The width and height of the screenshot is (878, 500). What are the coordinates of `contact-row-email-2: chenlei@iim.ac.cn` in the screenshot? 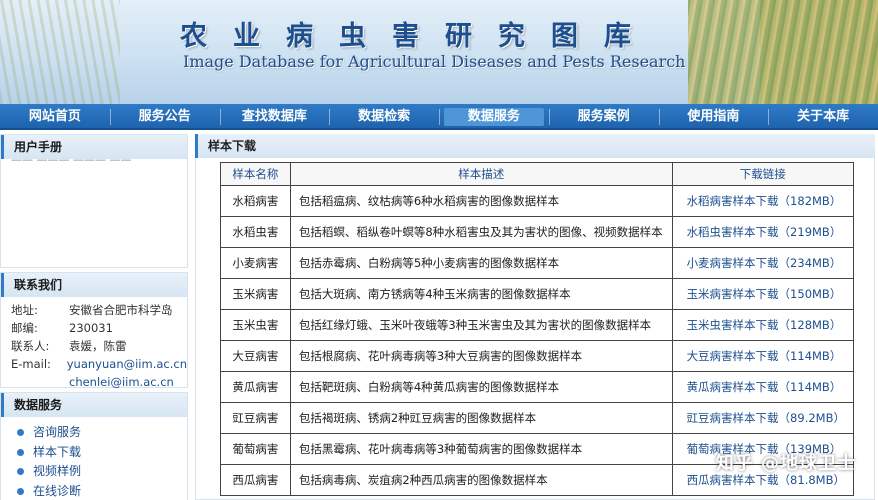 It's located at (99, 382).